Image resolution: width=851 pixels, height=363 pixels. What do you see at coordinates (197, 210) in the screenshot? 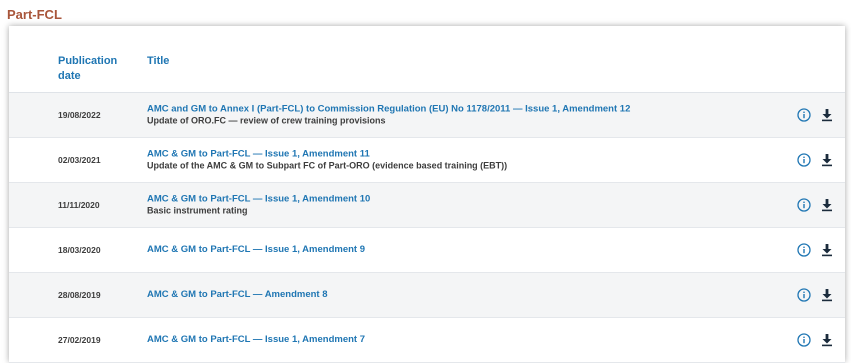
I see `document-description: Basic instrument rating` at bounding box center [197, 210].